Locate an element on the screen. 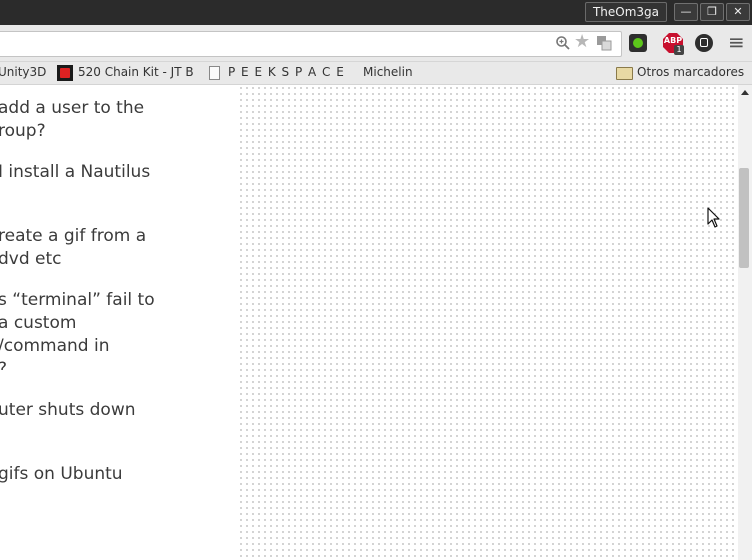  address-bar: ★ is located at coordinates (311, 44).